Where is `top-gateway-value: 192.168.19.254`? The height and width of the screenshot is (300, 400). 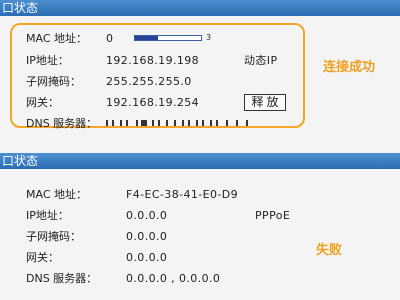
top-gateway-value: 192.168.19.254 is located at coordinates (153, 102).